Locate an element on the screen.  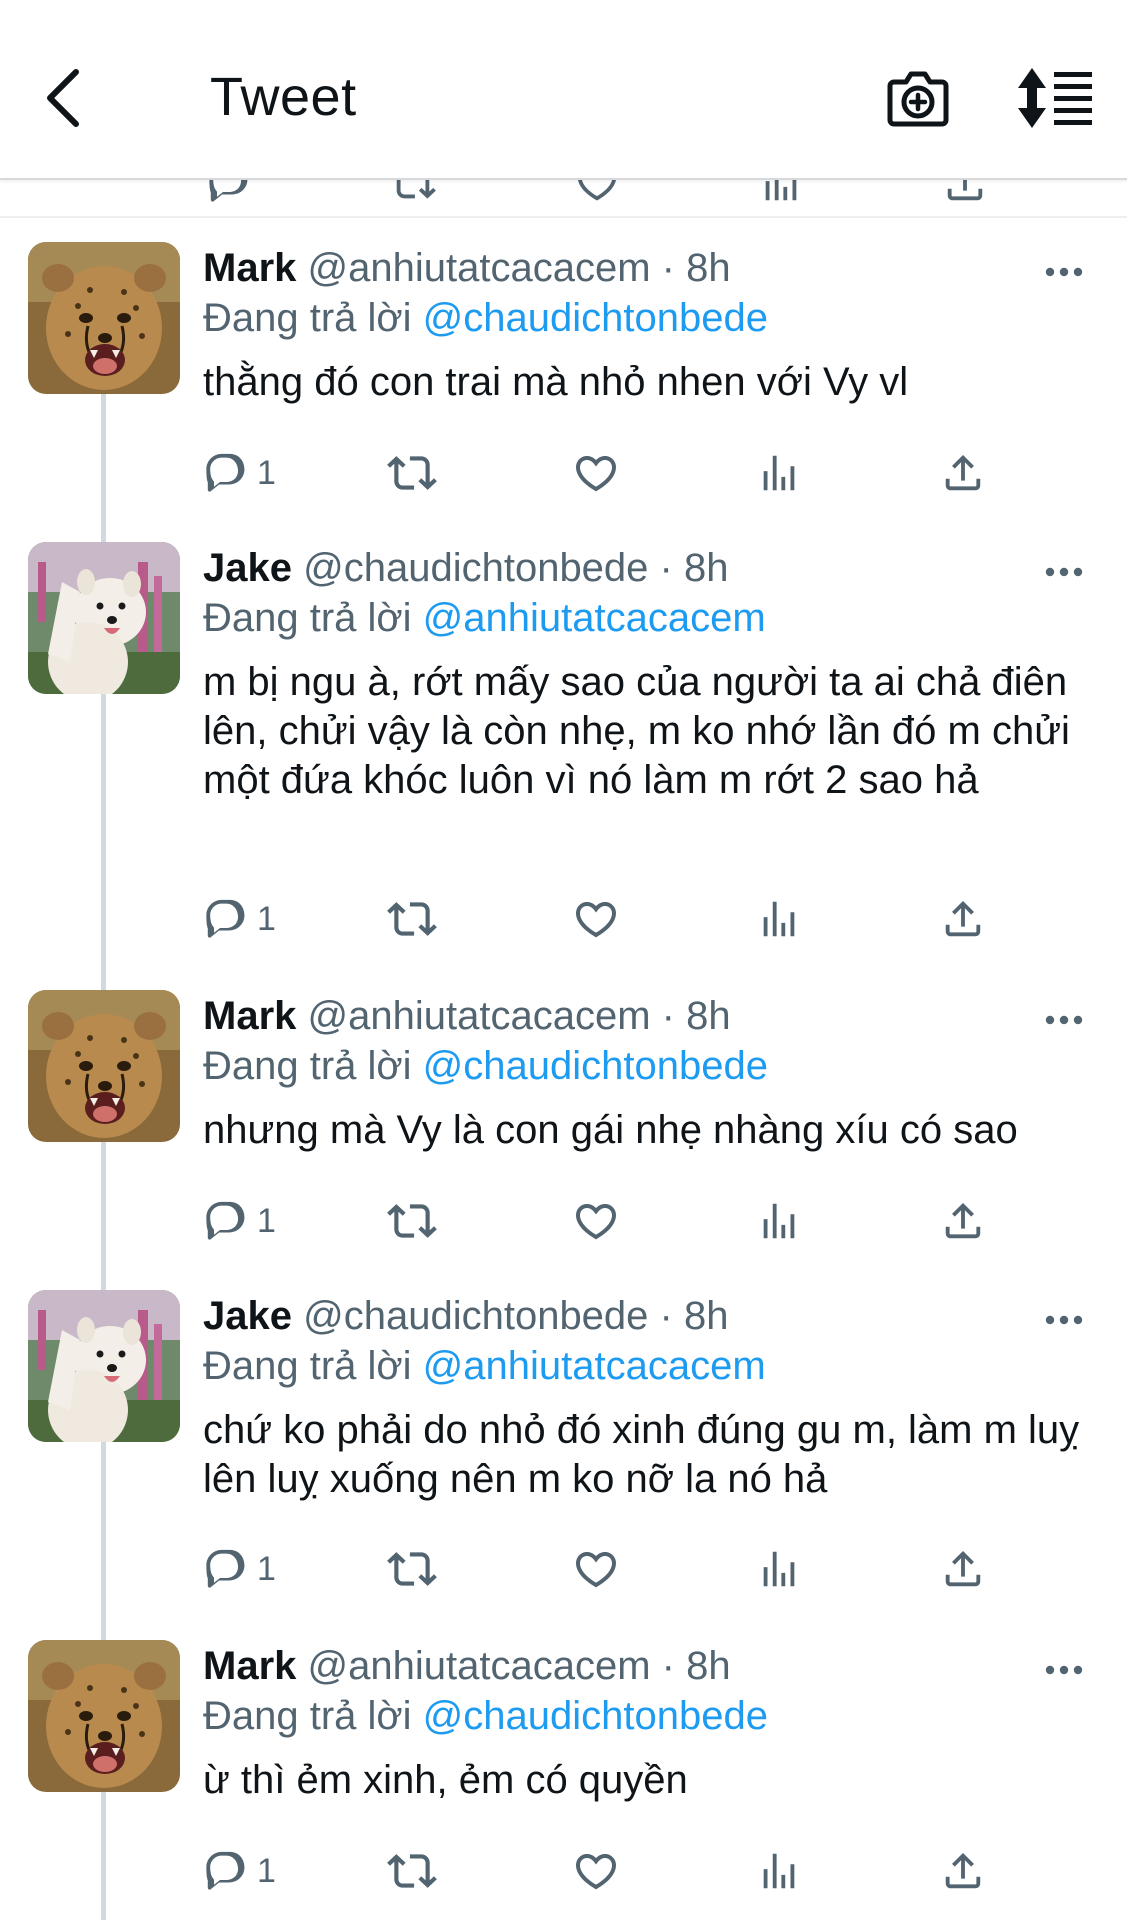
previous-tweet-actions-peek is located at coordinates (563, 198).